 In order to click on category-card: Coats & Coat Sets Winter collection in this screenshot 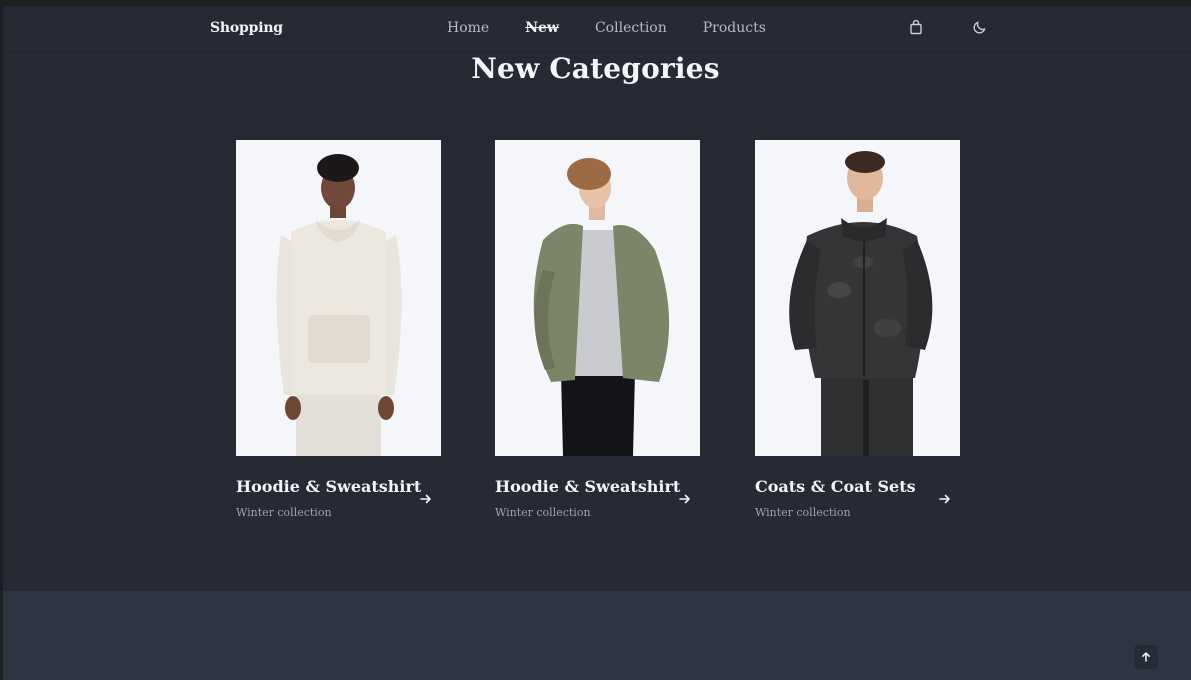, I will do `click(857, 329)`.